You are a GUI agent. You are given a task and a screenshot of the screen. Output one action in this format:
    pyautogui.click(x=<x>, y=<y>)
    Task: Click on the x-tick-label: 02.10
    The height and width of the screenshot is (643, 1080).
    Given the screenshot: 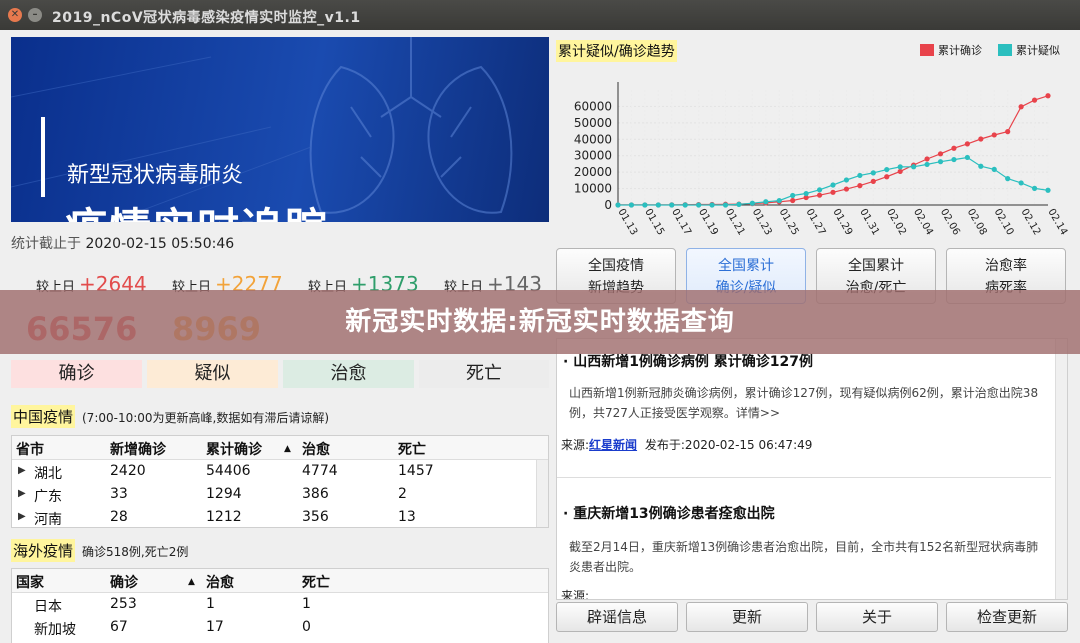 What is the action you would take?
    pyautogui.click(x=1004, y=222)
    